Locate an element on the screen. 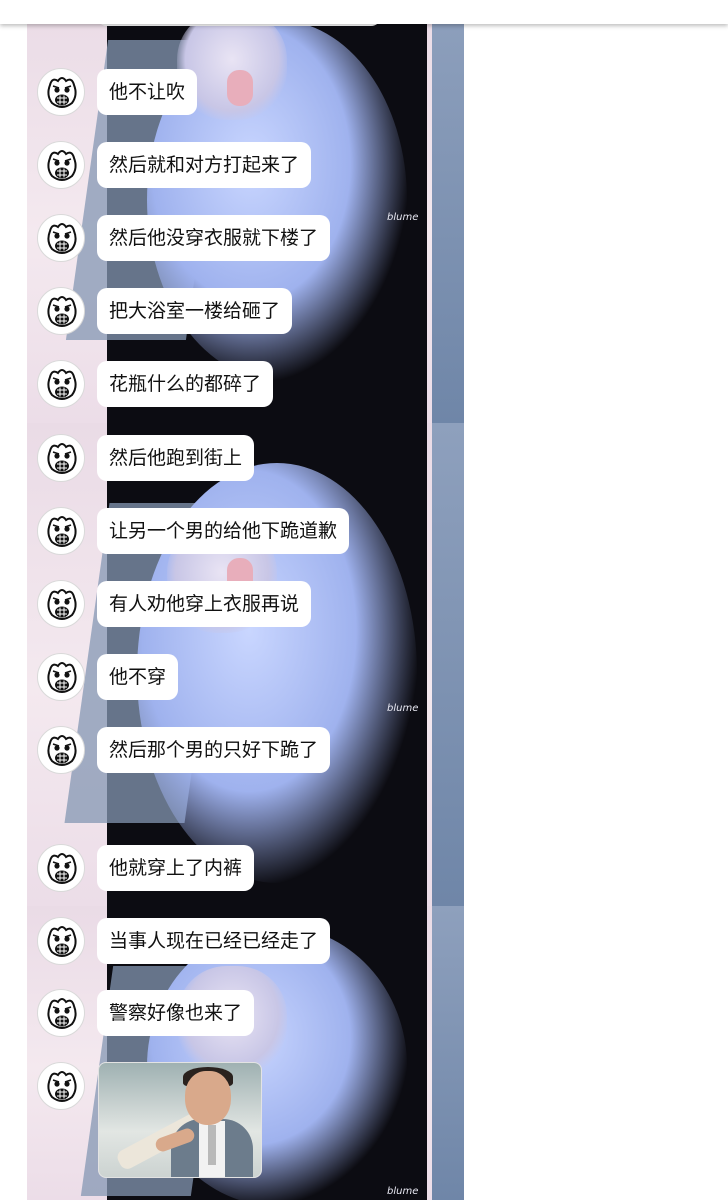 This screenshot has width=728, height=1200. message-bubble: 让另一个男的给他下跪道歉 is located at coordinates (223, 531).